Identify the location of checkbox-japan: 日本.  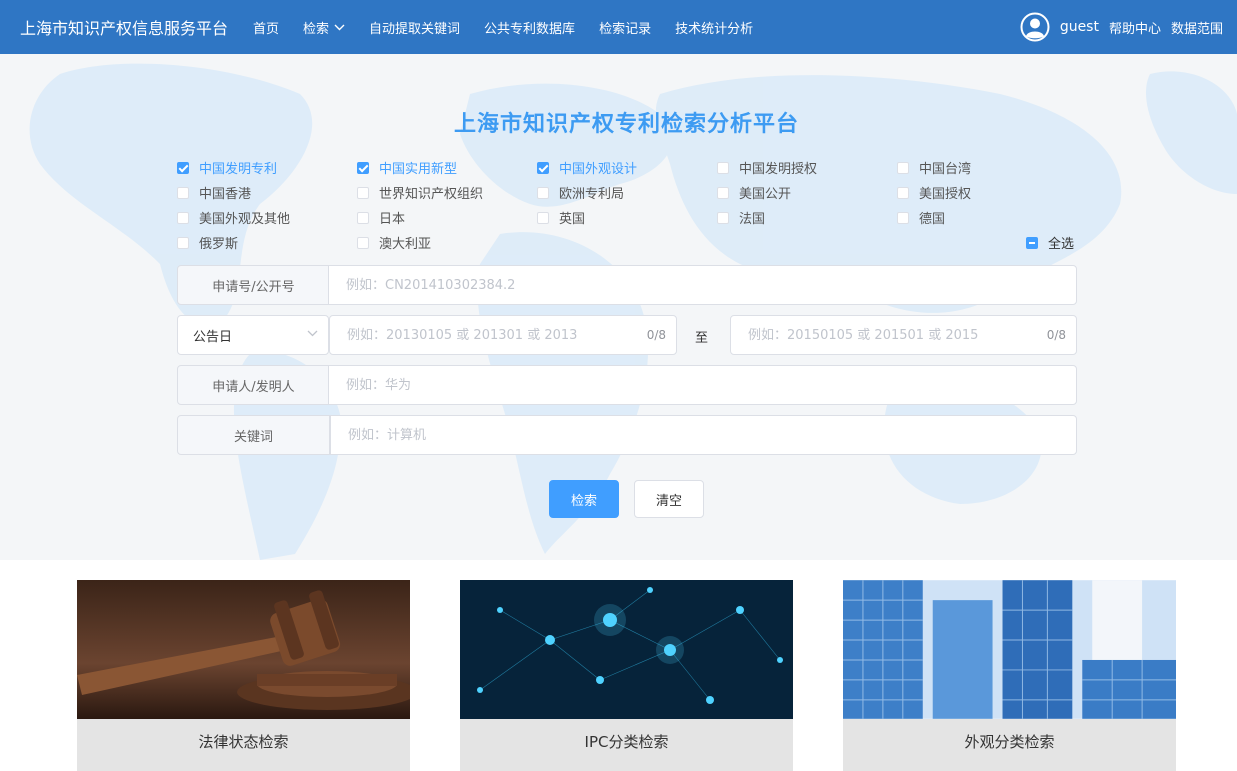
(381, 217).